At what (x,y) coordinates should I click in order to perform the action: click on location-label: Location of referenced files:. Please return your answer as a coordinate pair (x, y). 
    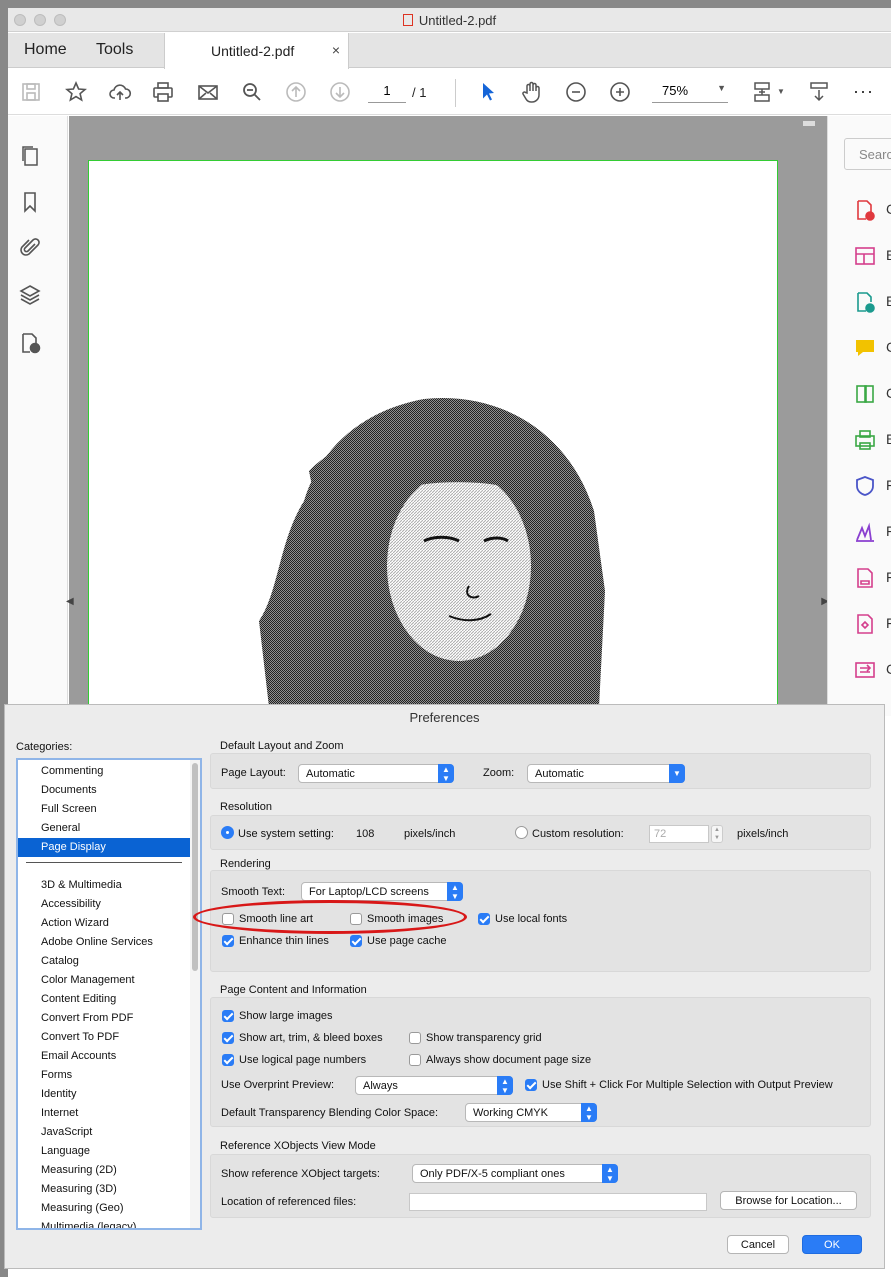
    Looking at the image, I should click on (289, 1202).